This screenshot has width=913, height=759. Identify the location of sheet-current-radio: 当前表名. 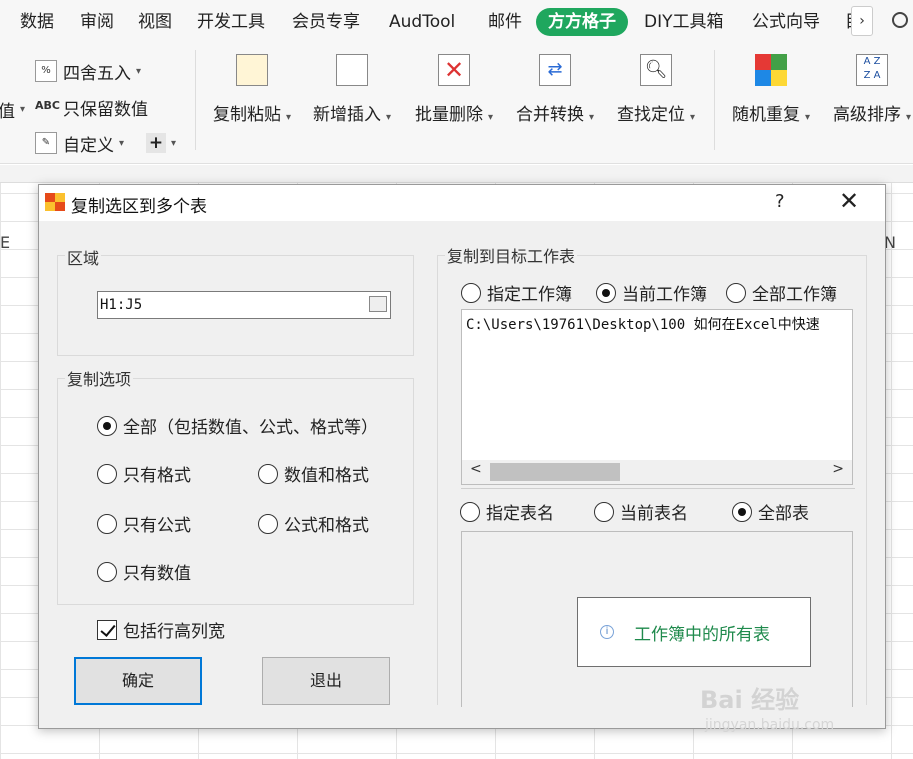
(641, 511).